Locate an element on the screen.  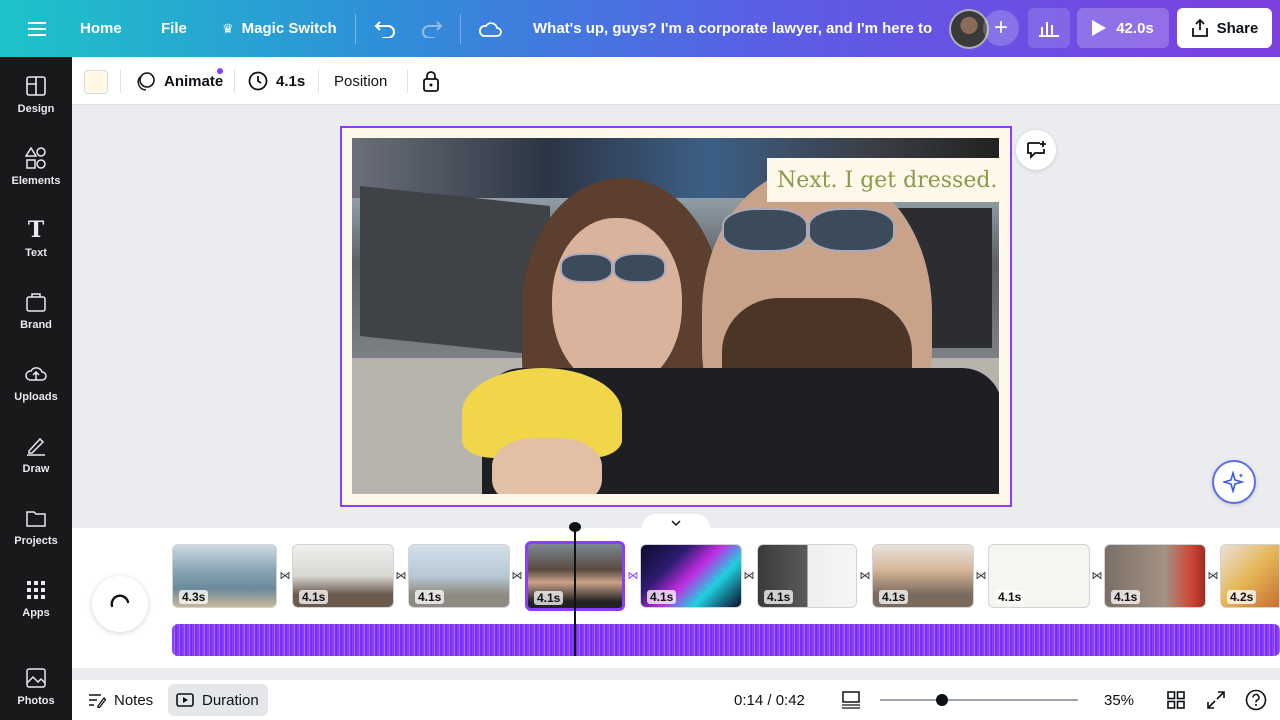
time-display: 0:14 / 0:42 is located at coordinates (769, 700).